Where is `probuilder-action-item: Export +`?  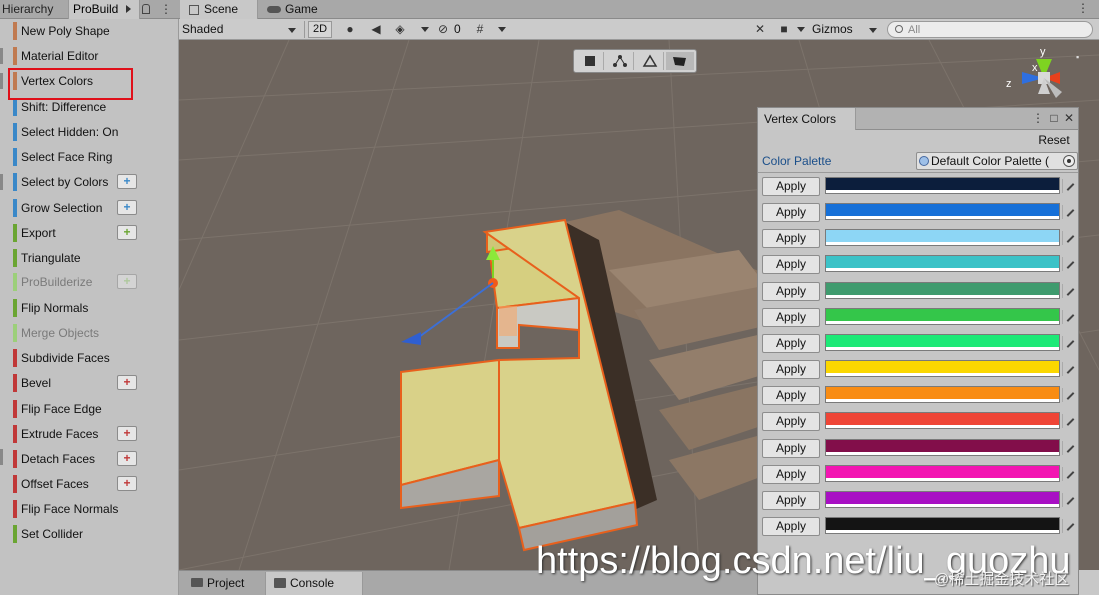
probuilder-action-item: Export + is located at coordinates (89, 233).